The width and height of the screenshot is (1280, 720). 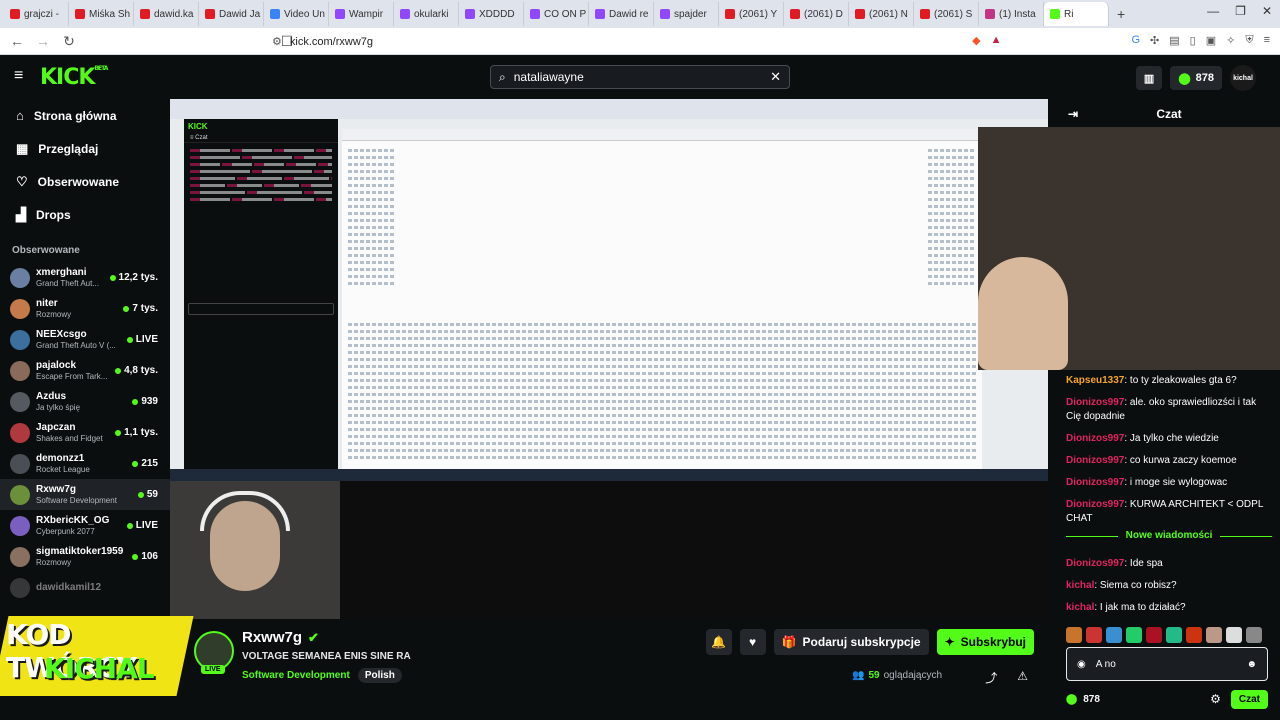 I want to click on sidebar-icon: ▯, so click(x=1193, y=40).